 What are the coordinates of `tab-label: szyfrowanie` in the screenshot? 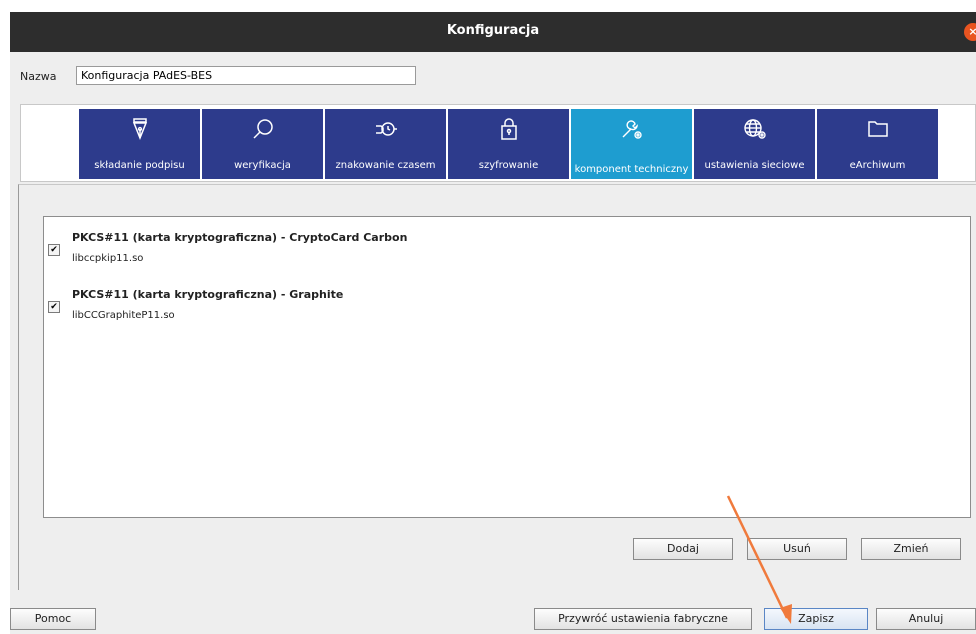 It's located at (508, 165).